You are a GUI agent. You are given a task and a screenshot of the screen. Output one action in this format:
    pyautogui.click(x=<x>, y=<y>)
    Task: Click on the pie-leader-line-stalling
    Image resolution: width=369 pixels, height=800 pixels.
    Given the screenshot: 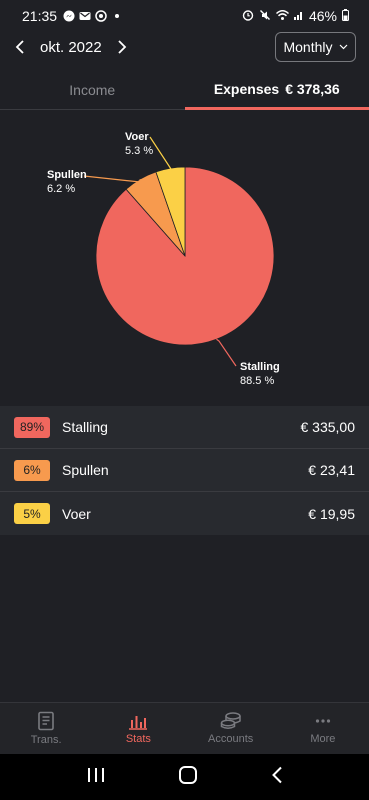 What is the action you would take?
    pyautogui.click(x=226, y=352)
    